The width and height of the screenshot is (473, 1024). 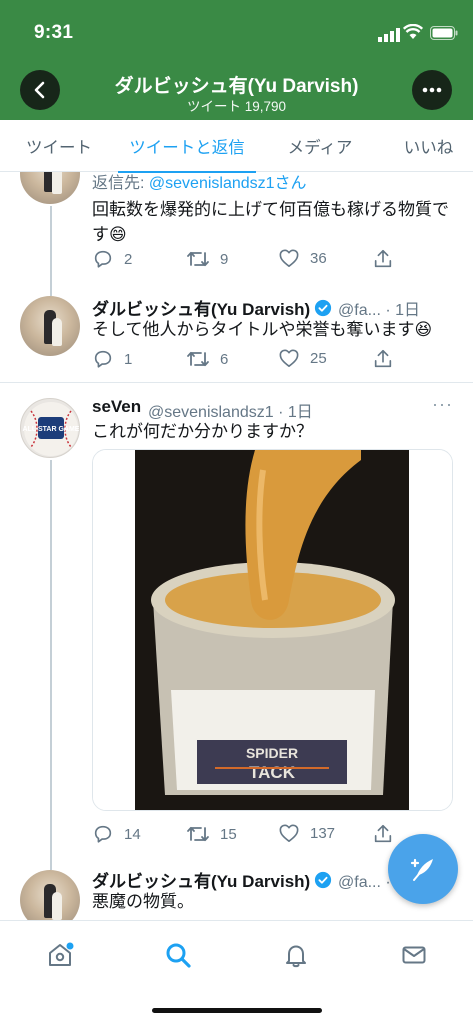 I want to click on tweet-text: これが何だか分かりますか？, so click(x=202, y=431).